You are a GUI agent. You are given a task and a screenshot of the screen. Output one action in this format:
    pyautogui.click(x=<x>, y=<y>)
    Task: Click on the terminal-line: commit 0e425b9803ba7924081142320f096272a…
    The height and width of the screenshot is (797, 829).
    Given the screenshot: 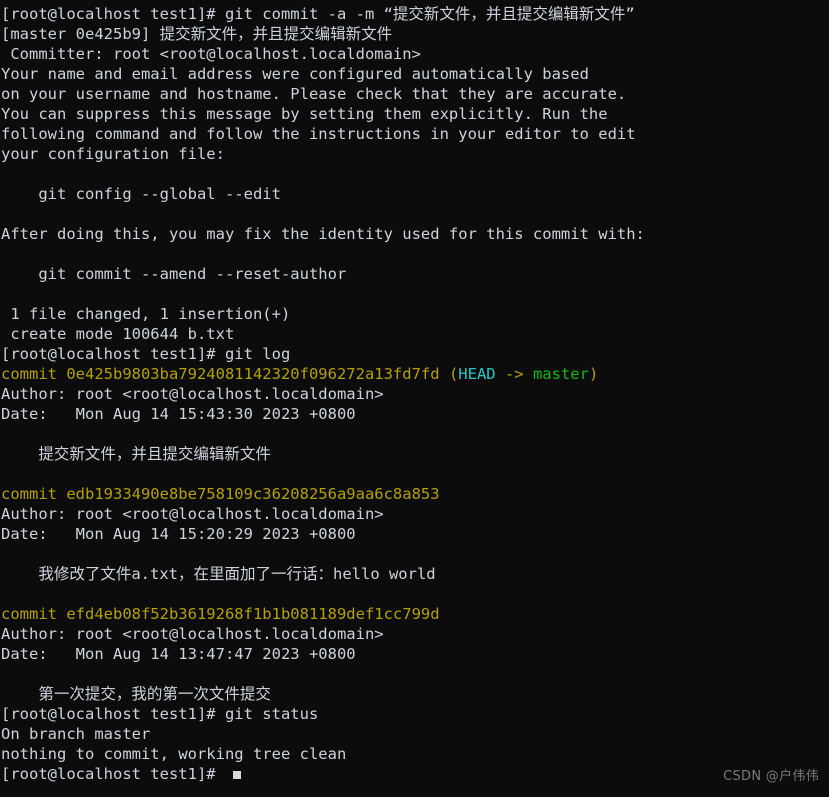 What is the action you would take?
    pyautogui.click(x=415, y=374)
    